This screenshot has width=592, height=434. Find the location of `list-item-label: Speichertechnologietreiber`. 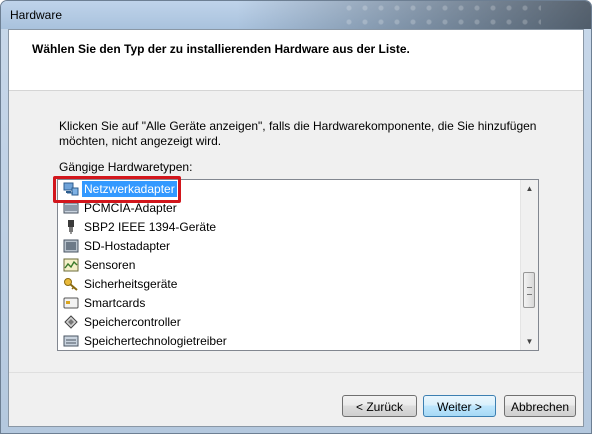

list-item-label: Speichertechnologietreiber is located at coordinates (155, 341).